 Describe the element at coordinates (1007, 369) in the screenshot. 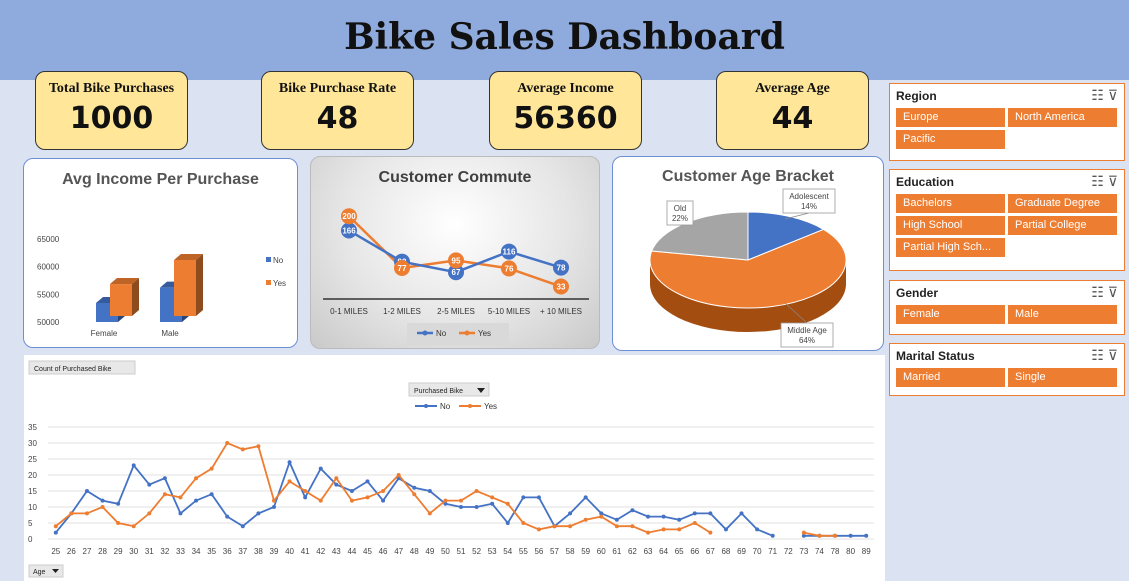

I see `slicer-marital-status: Marital Status ☷ ⊽ Married Single` at that location.